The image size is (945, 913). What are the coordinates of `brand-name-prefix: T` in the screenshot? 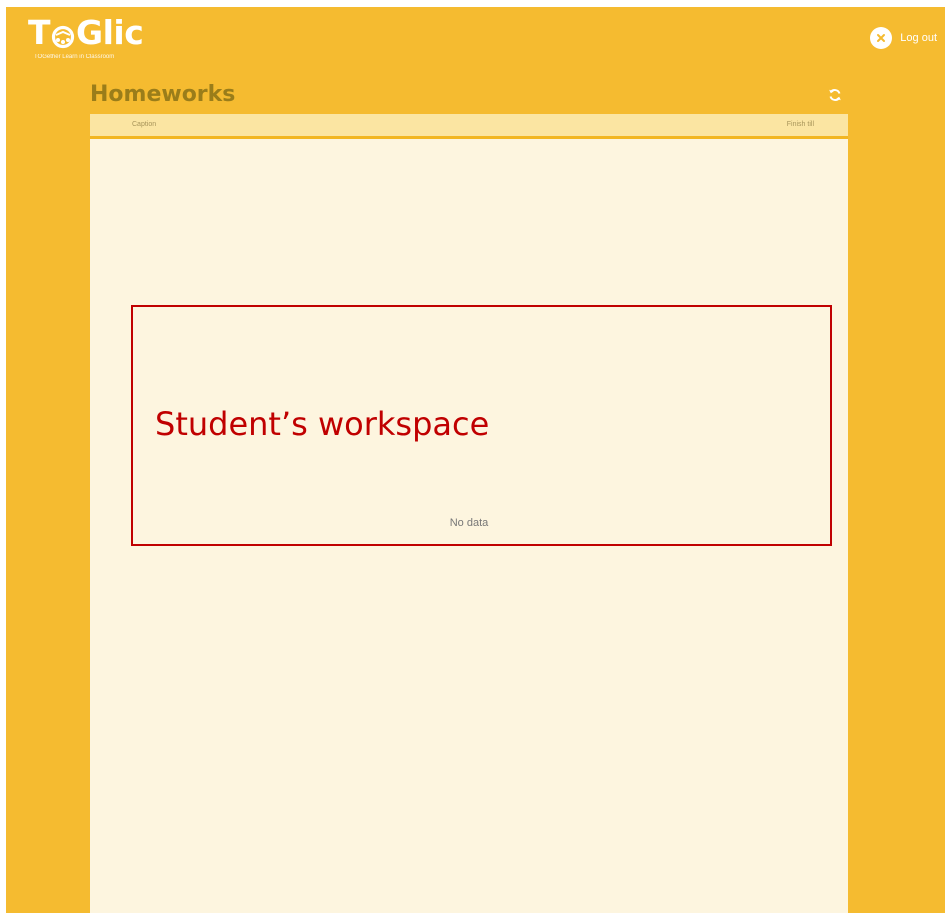 It's located at (39, 32).